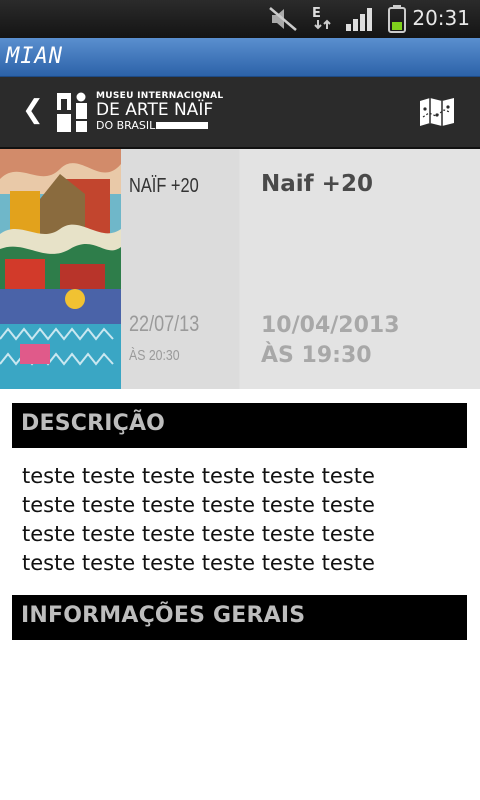  What do you see at coordinates (330, 325) in the screenshot?
I see `event-date: 10/04/2013` at bounding box center [330, 325].